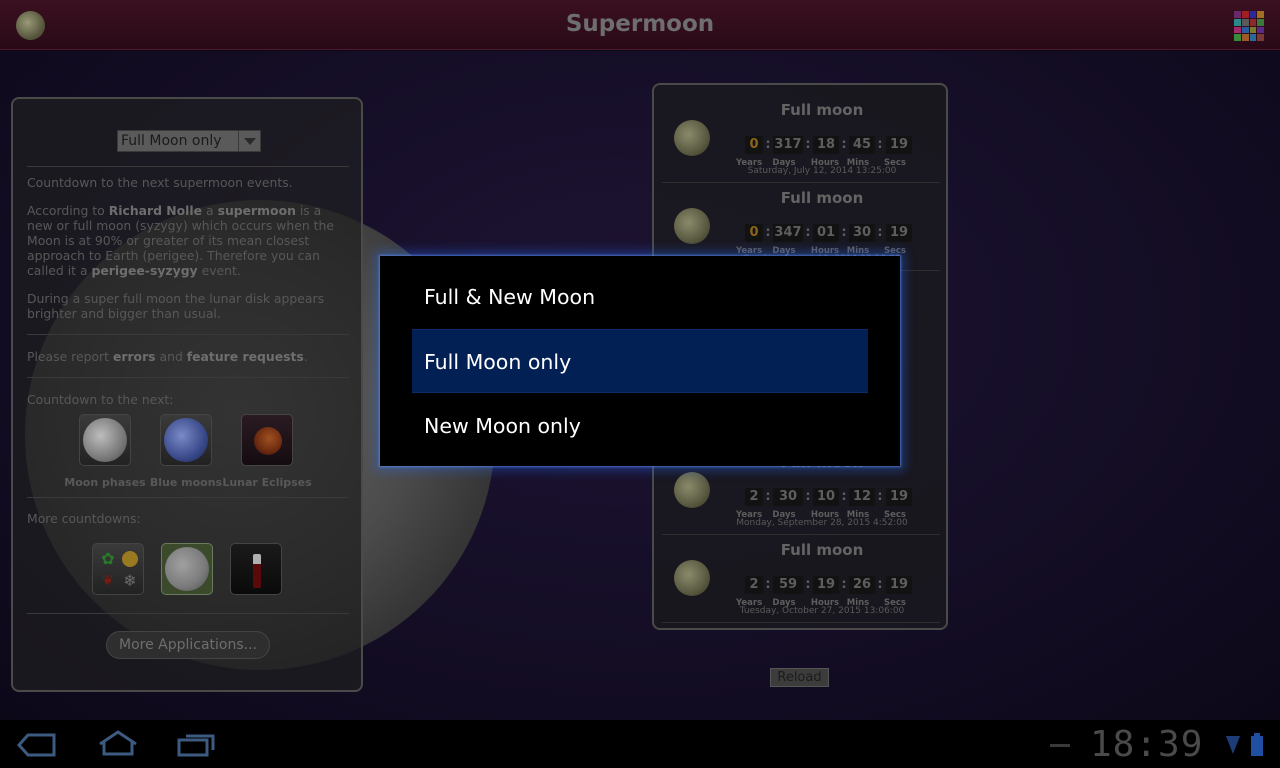 The width and height of the screenshot is (1280, 768). What do you see at coordinates (788, 145) in the screenshot?
I see `countdown-value: 317` at bounding box center [788, 145].